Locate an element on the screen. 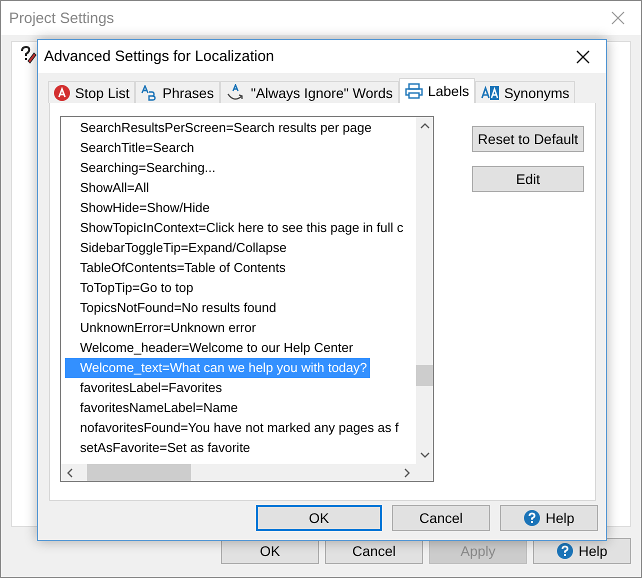 The image size is (642, 578). list-item: ToTopTip=Go to top is located at coordinates (130, 288).